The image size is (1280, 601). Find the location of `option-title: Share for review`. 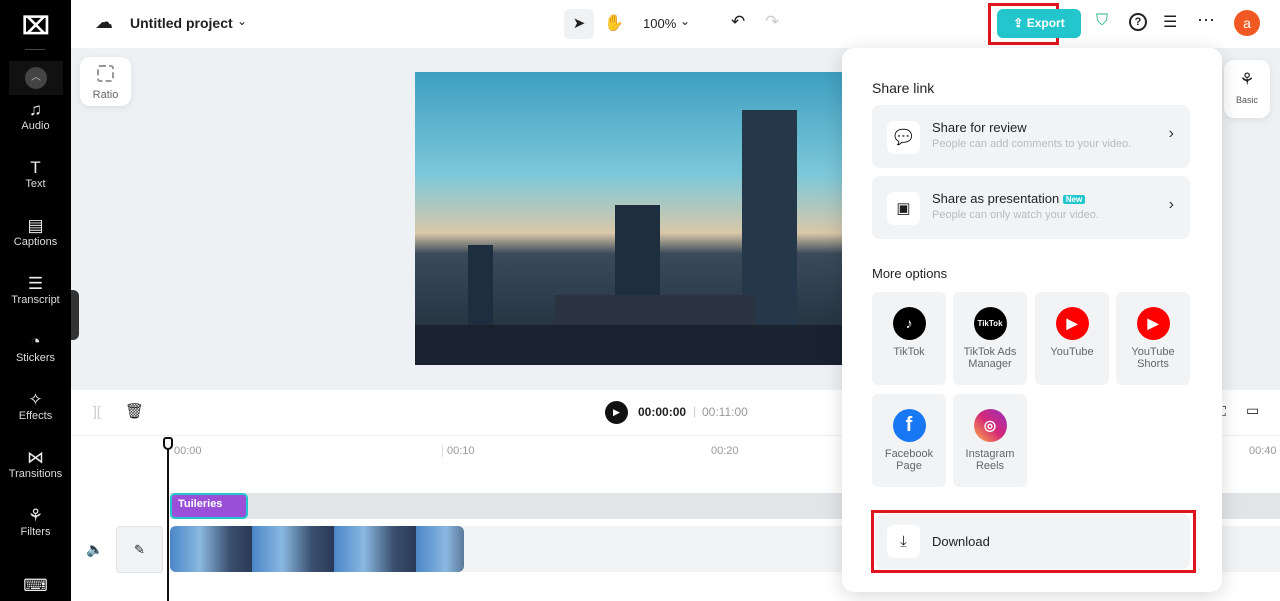

option-title: Share for review is located at coordinates (979, 127).